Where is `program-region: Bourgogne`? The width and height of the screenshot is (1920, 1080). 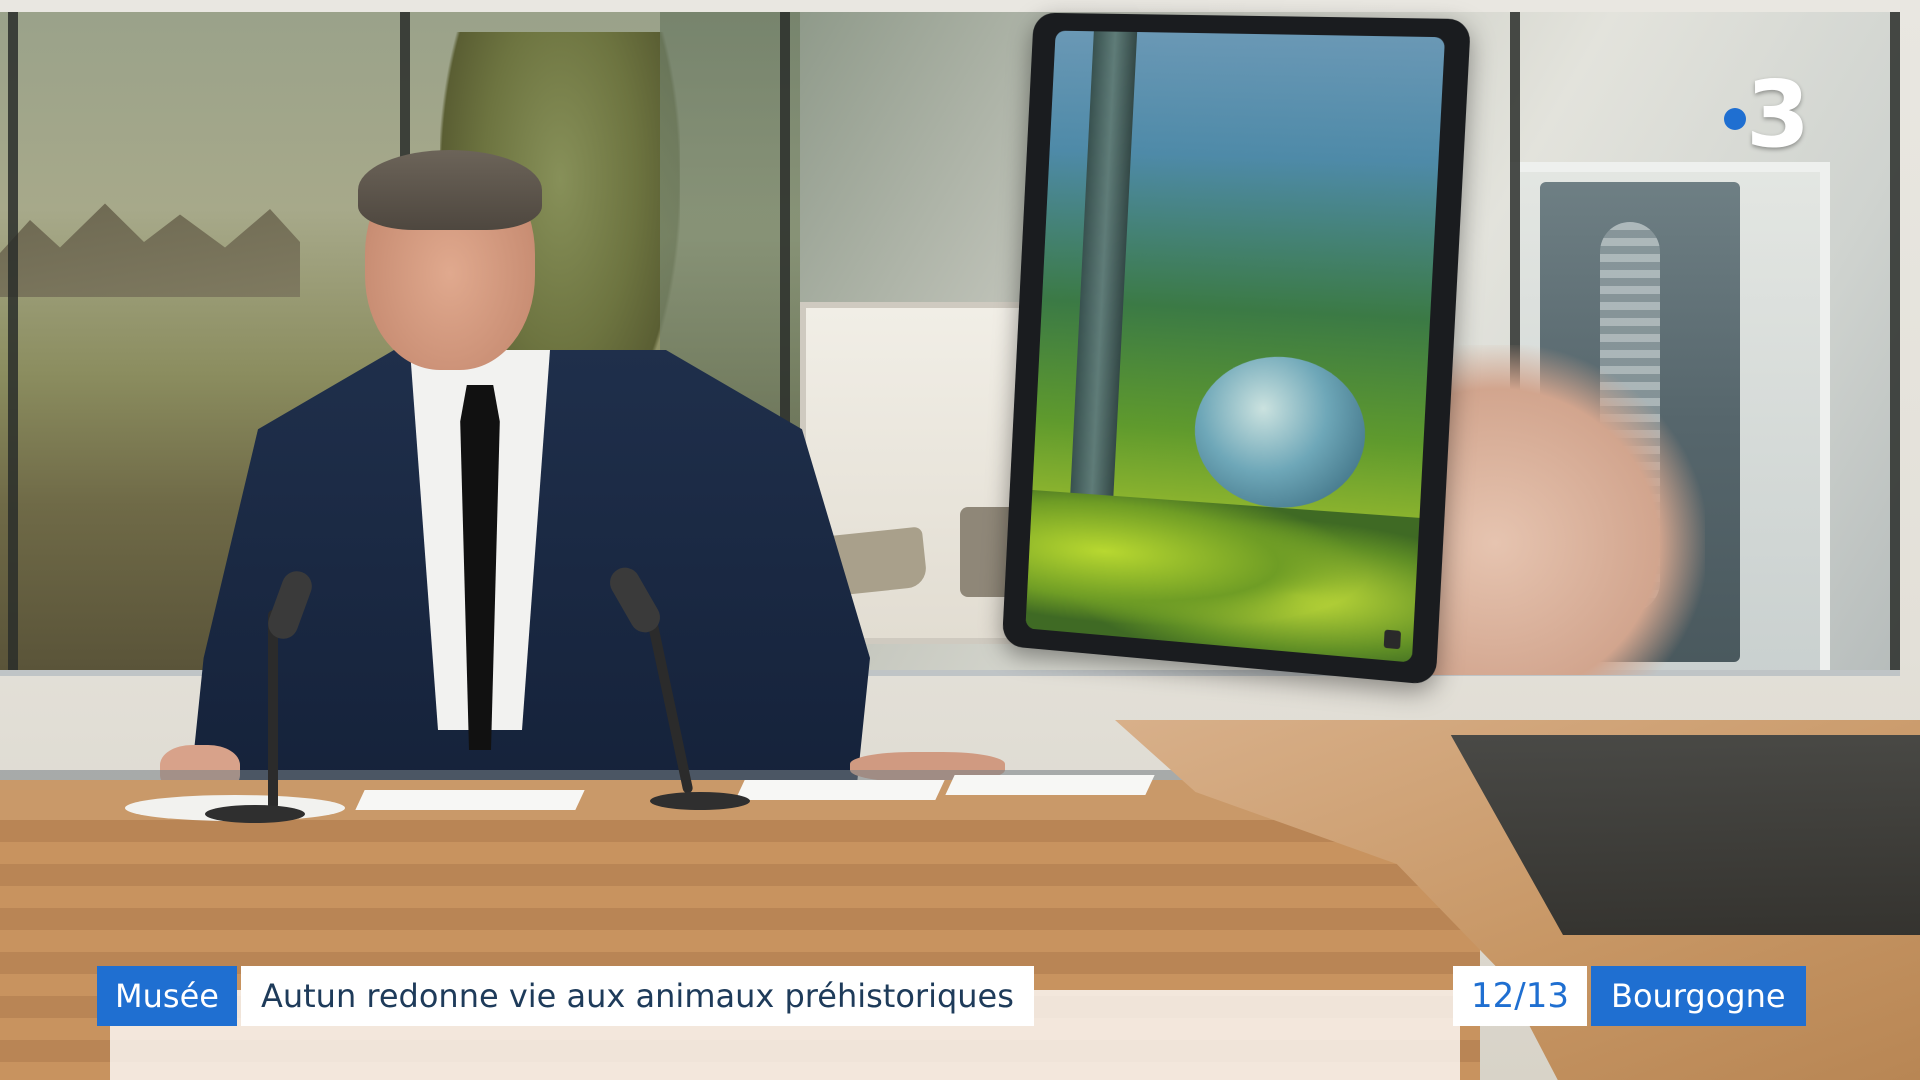
program-region: Bourgogne is located at coordinates (1698, 996).